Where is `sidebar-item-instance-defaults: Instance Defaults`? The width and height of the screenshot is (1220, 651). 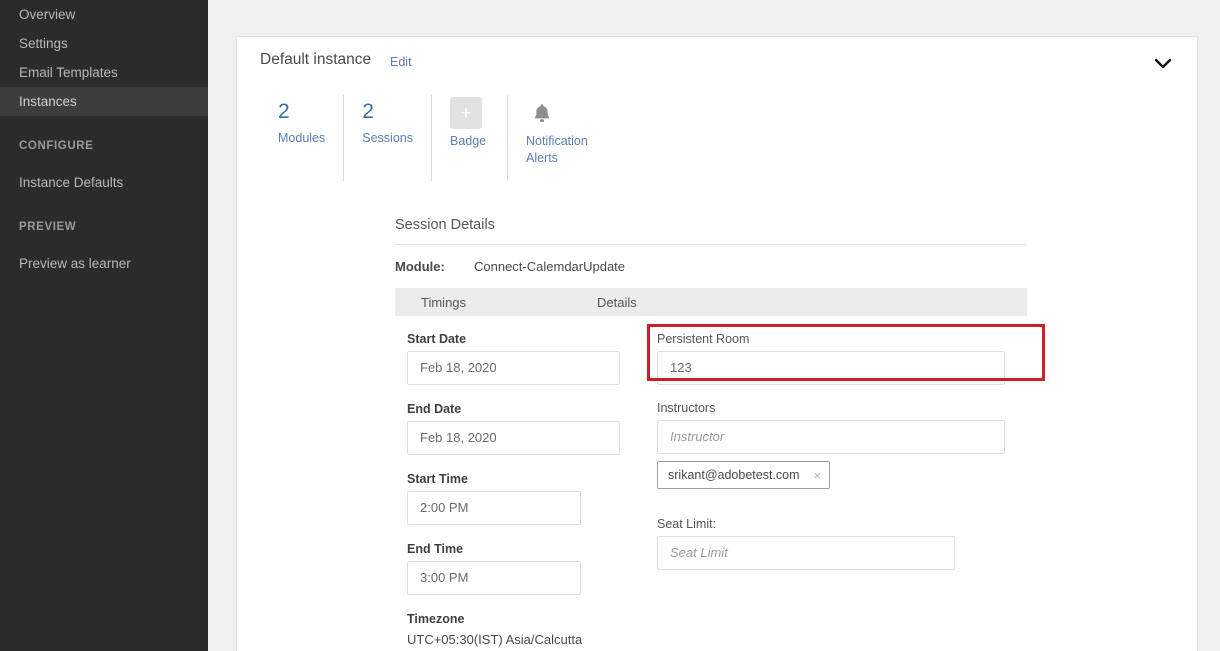 sidebar-item-instance-defaults: Instance Defaults is located at coordinates (104, 182).